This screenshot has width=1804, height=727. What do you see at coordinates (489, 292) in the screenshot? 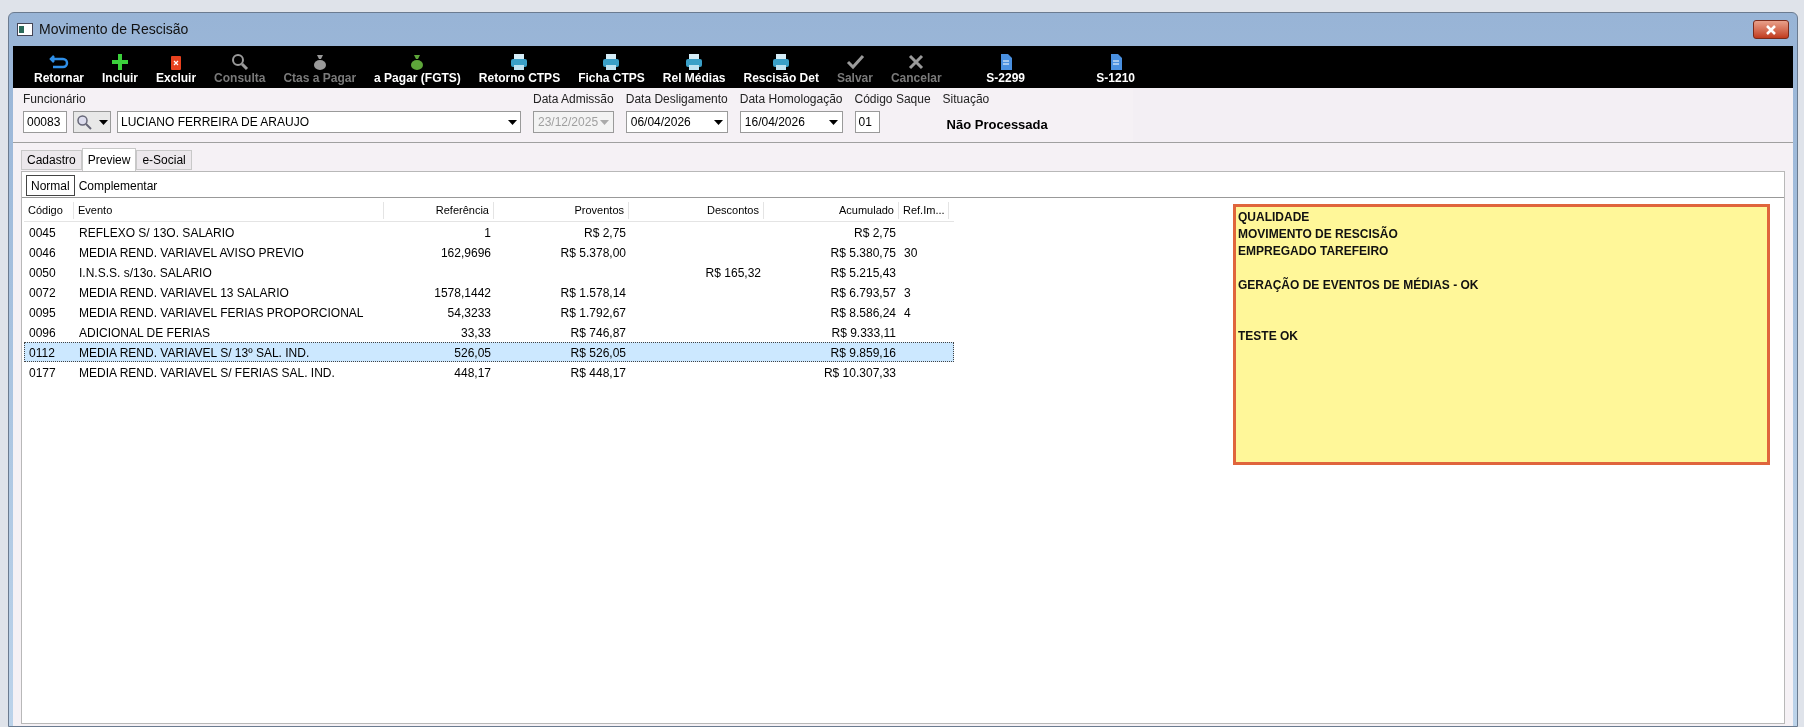
I see `table-row: 0072 MEDIA REND. VARIAVEL 13 SALARIO 1578,1442 R$ 1.578,14 R$ 6.793,57 3` at bounding box center [489, 292].